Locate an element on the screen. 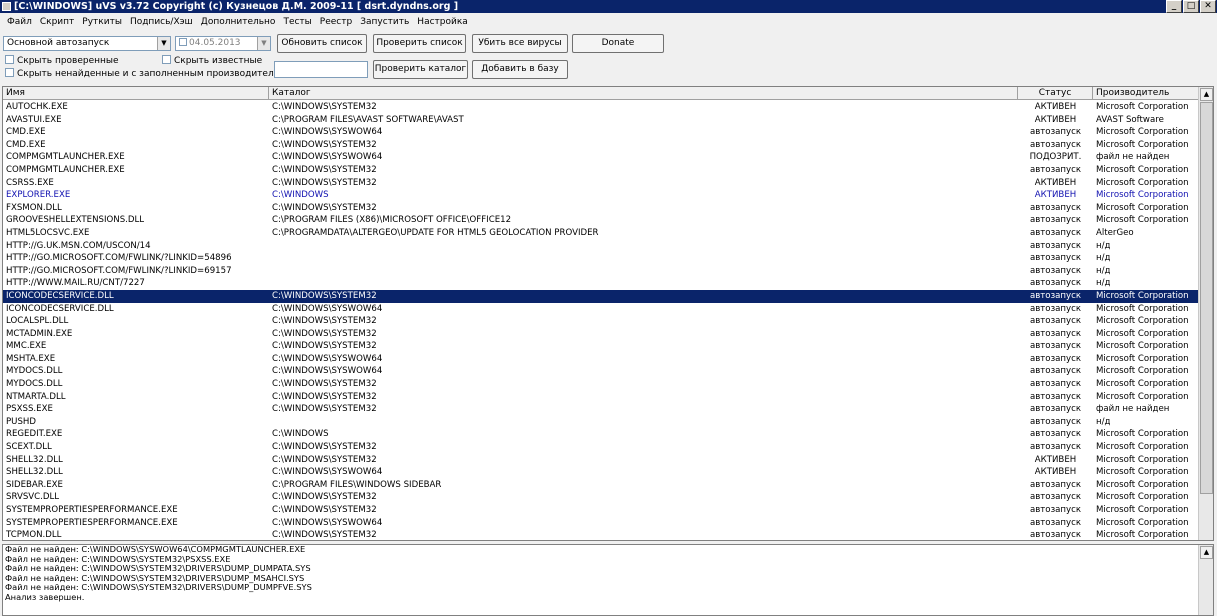 This screenshot has height=616, width=1217. date-checkbox is located at coordinates (183, 42).